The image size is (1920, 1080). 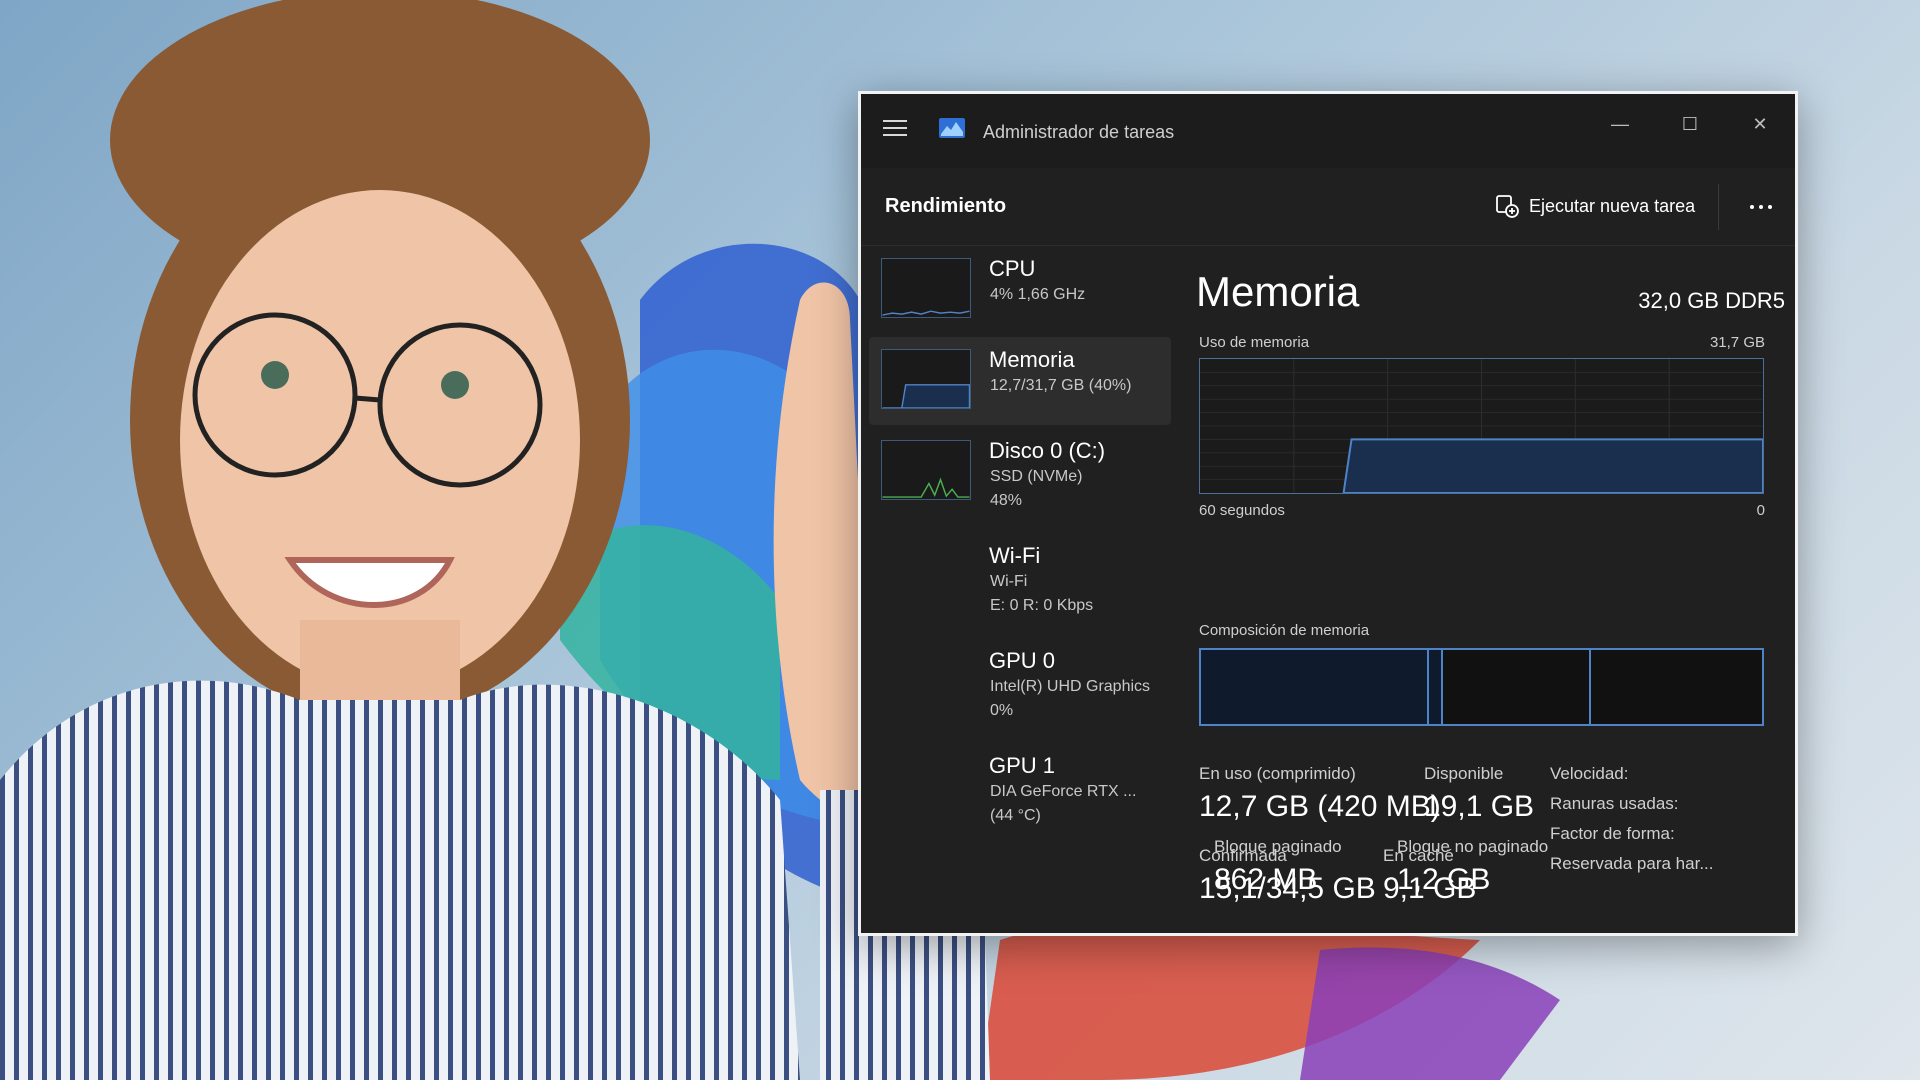 I want to click on toolbar-divider, so click(x=1718, y=207).